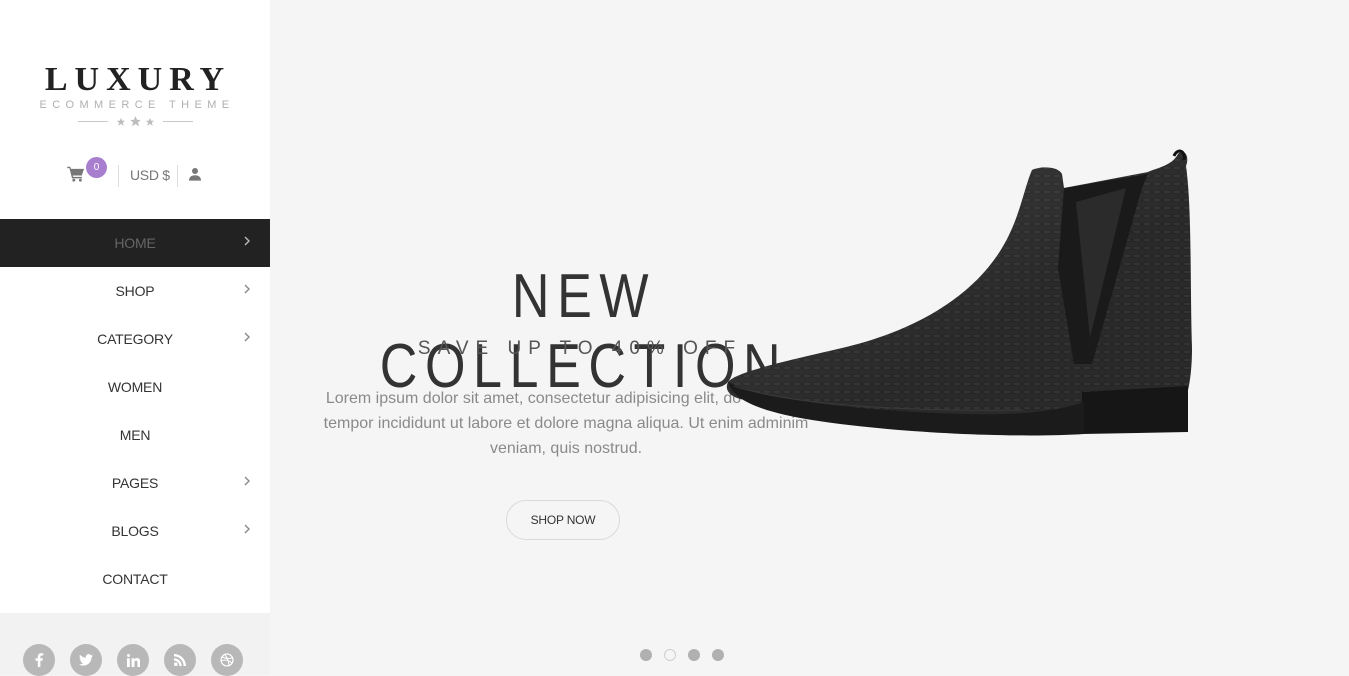 This screenshot has height=676, width=1349. I want to click on dribbble-icon, so click(227, 660).